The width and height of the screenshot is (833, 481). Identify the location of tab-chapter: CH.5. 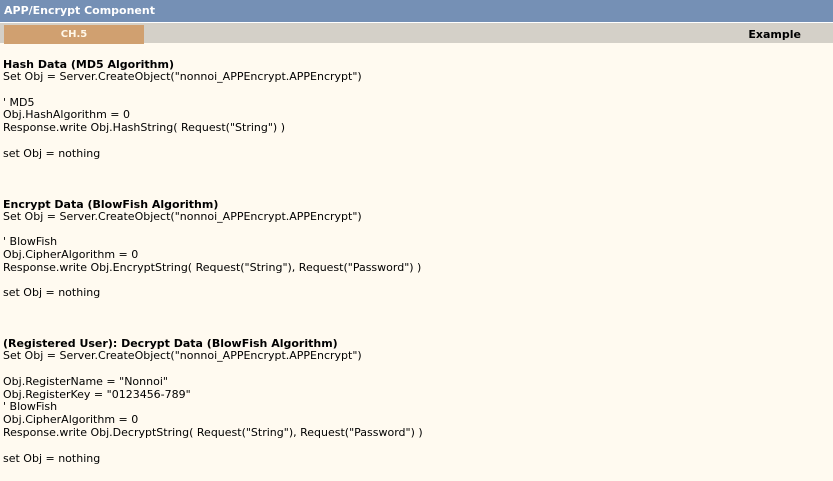
(74, 34).